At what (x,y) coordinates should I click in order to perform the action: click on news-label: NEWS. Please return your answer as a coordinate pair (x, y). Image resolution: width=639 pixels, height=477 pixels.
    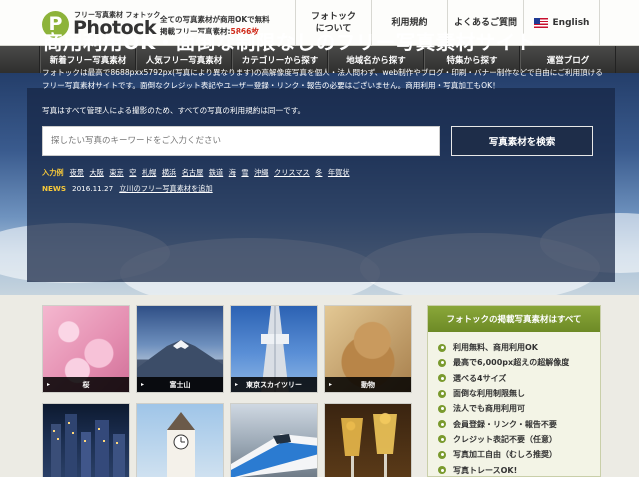
    Looking at the image, I should click on (54, 188).